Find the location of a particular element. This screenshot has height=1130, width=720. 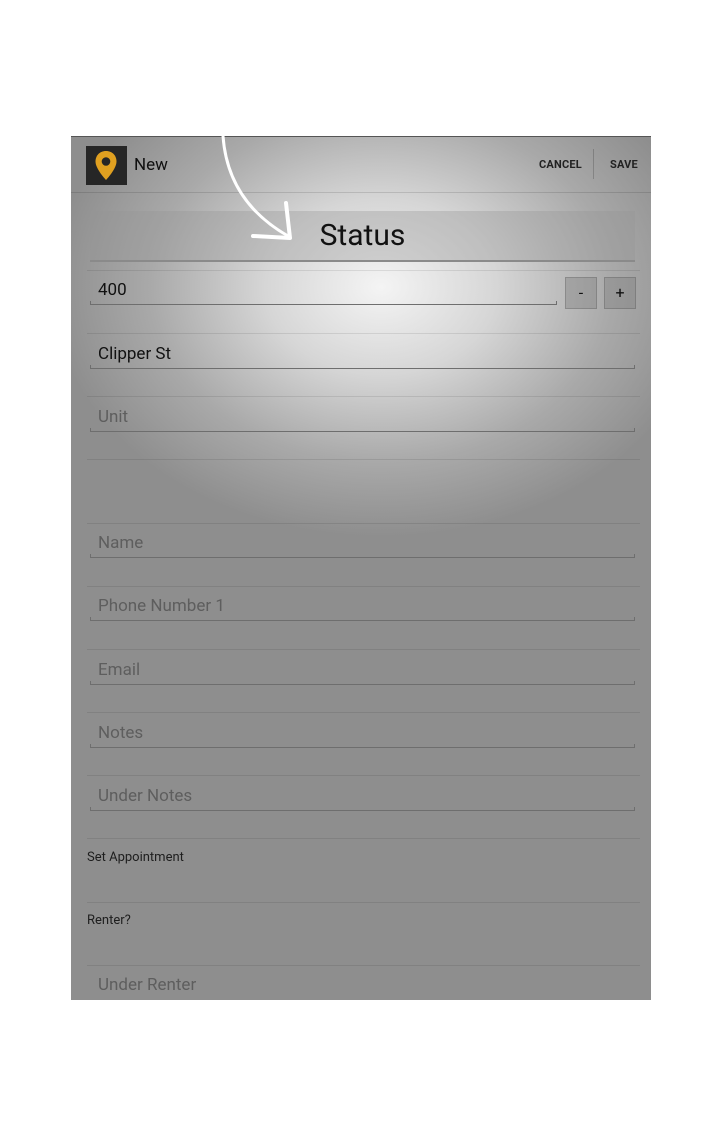

app-logo is located at coordinates (106, 165).